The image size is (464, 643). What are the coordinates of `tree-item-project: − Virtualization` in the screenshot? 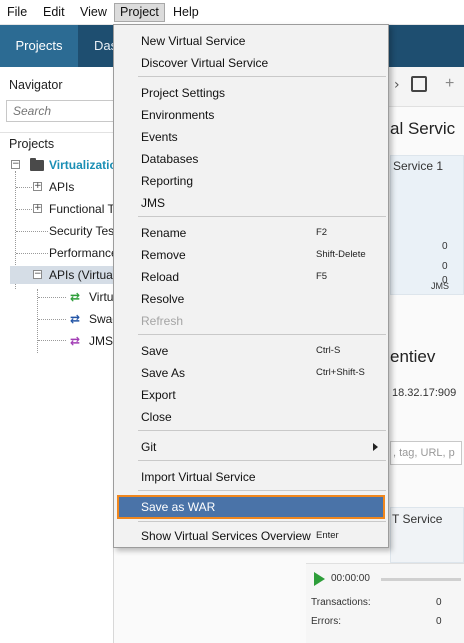 It's located at (62, 165).